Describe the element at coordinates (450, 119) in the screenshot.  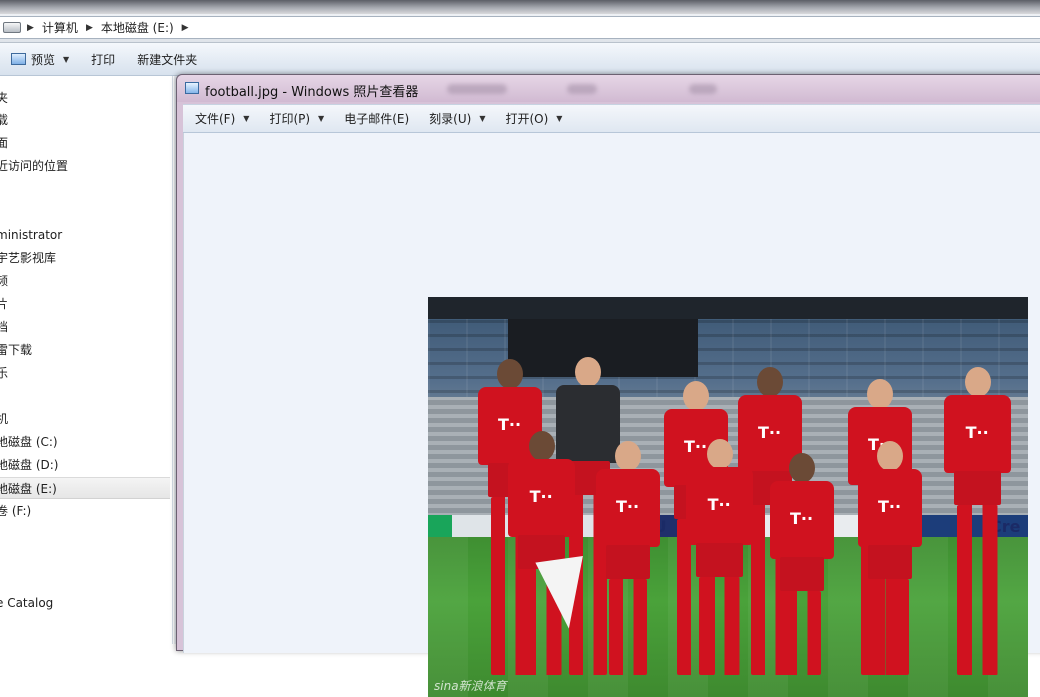
I see `menu-burn-label: 刻录(U)` at that location.